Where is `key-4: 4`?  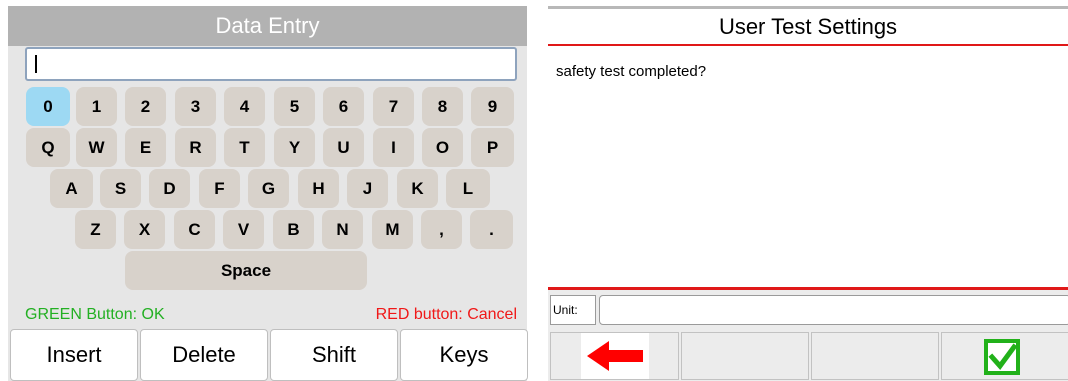
key-4: 4 is located at coordinates (244, 106).